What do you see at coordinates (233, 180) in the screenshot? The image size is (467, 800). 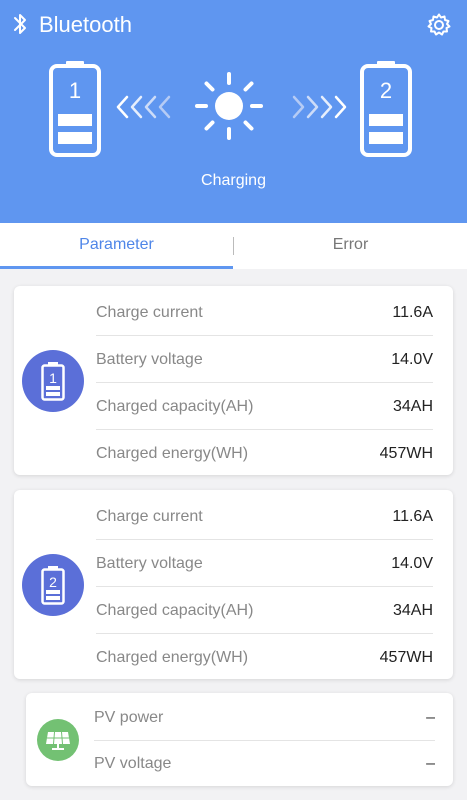 I see `charging-status: Charging` at bounding box center [233, 180].